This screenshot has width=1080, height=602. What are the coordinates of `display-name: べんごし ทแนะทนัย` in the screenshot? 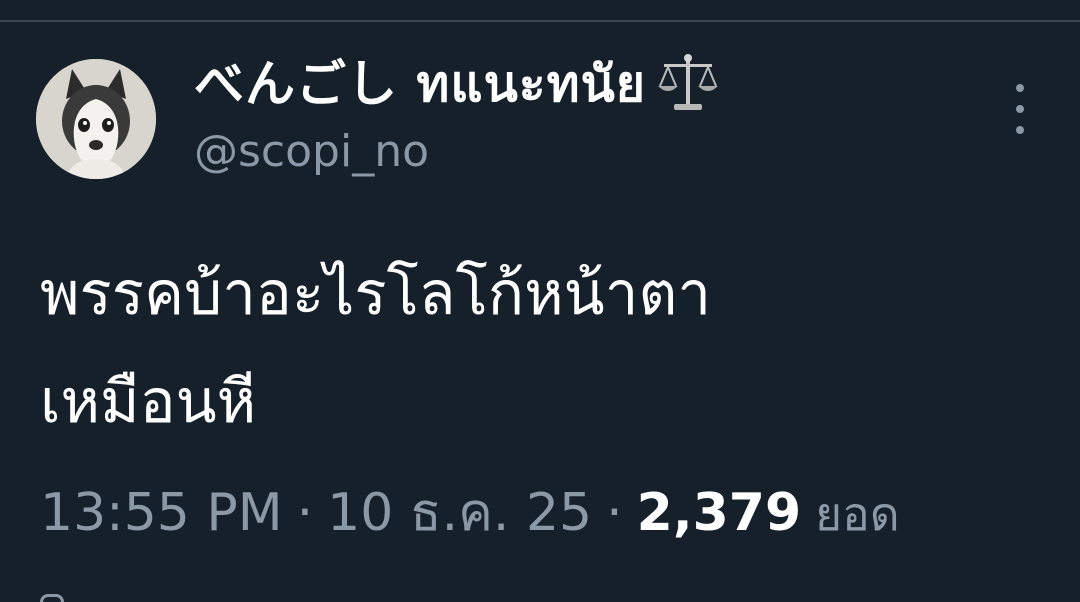 It's located at (420, 84).